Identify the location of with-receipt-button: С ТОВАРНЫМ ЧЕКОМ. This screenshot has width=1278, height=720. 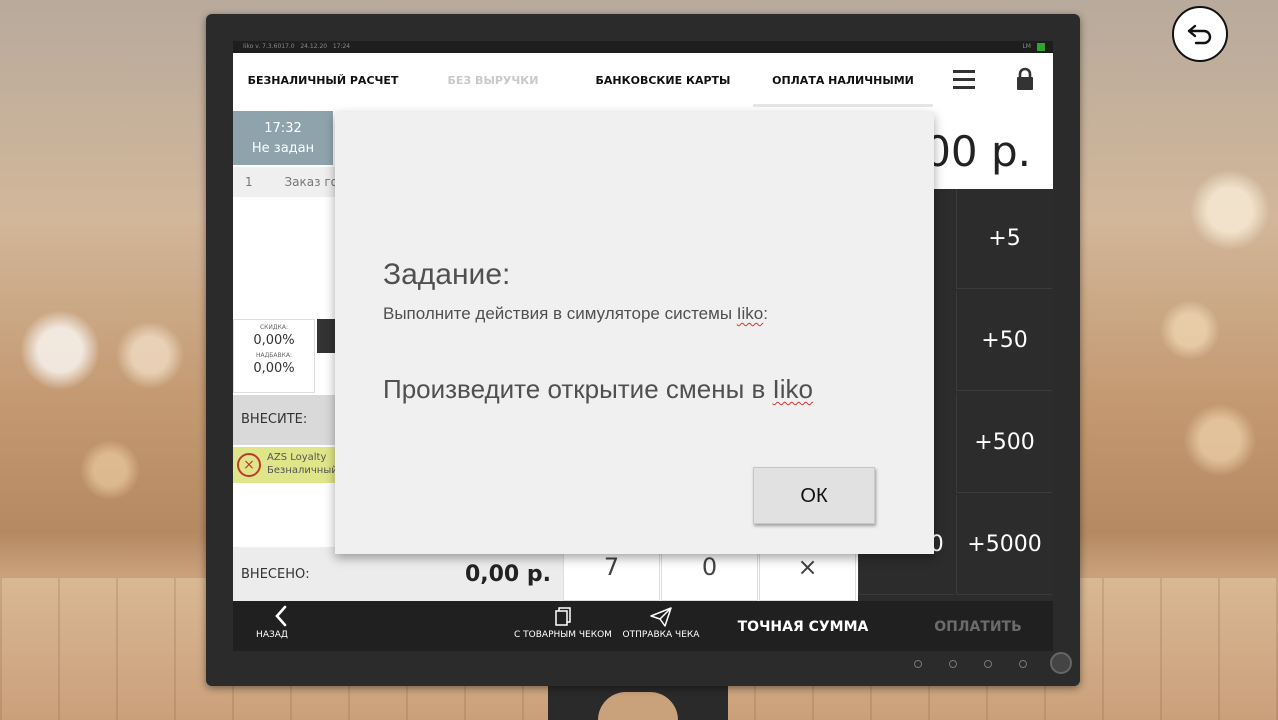
(563, 623).